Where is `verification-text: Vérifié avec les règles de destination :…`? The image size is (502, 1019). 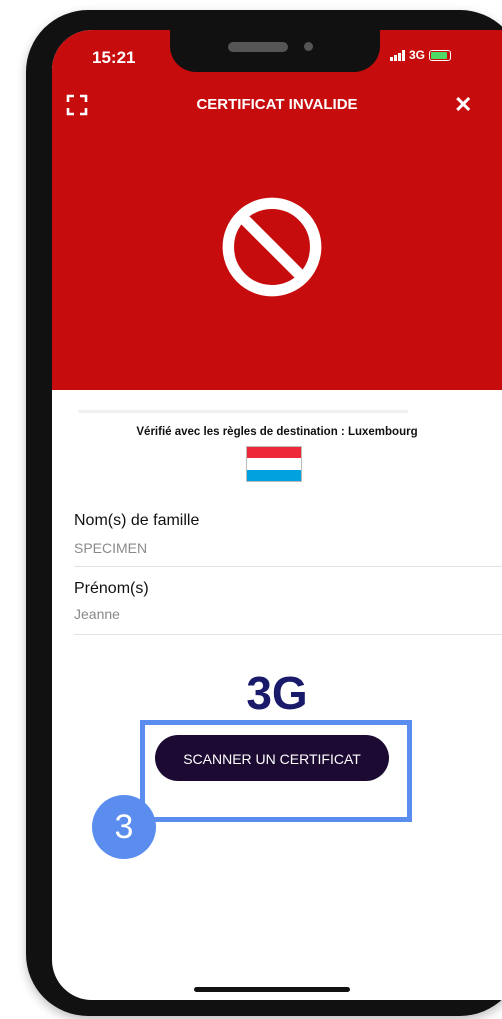
verification-text: Vérifié avec les règles de destination :… is located at coordinates (277, 432).